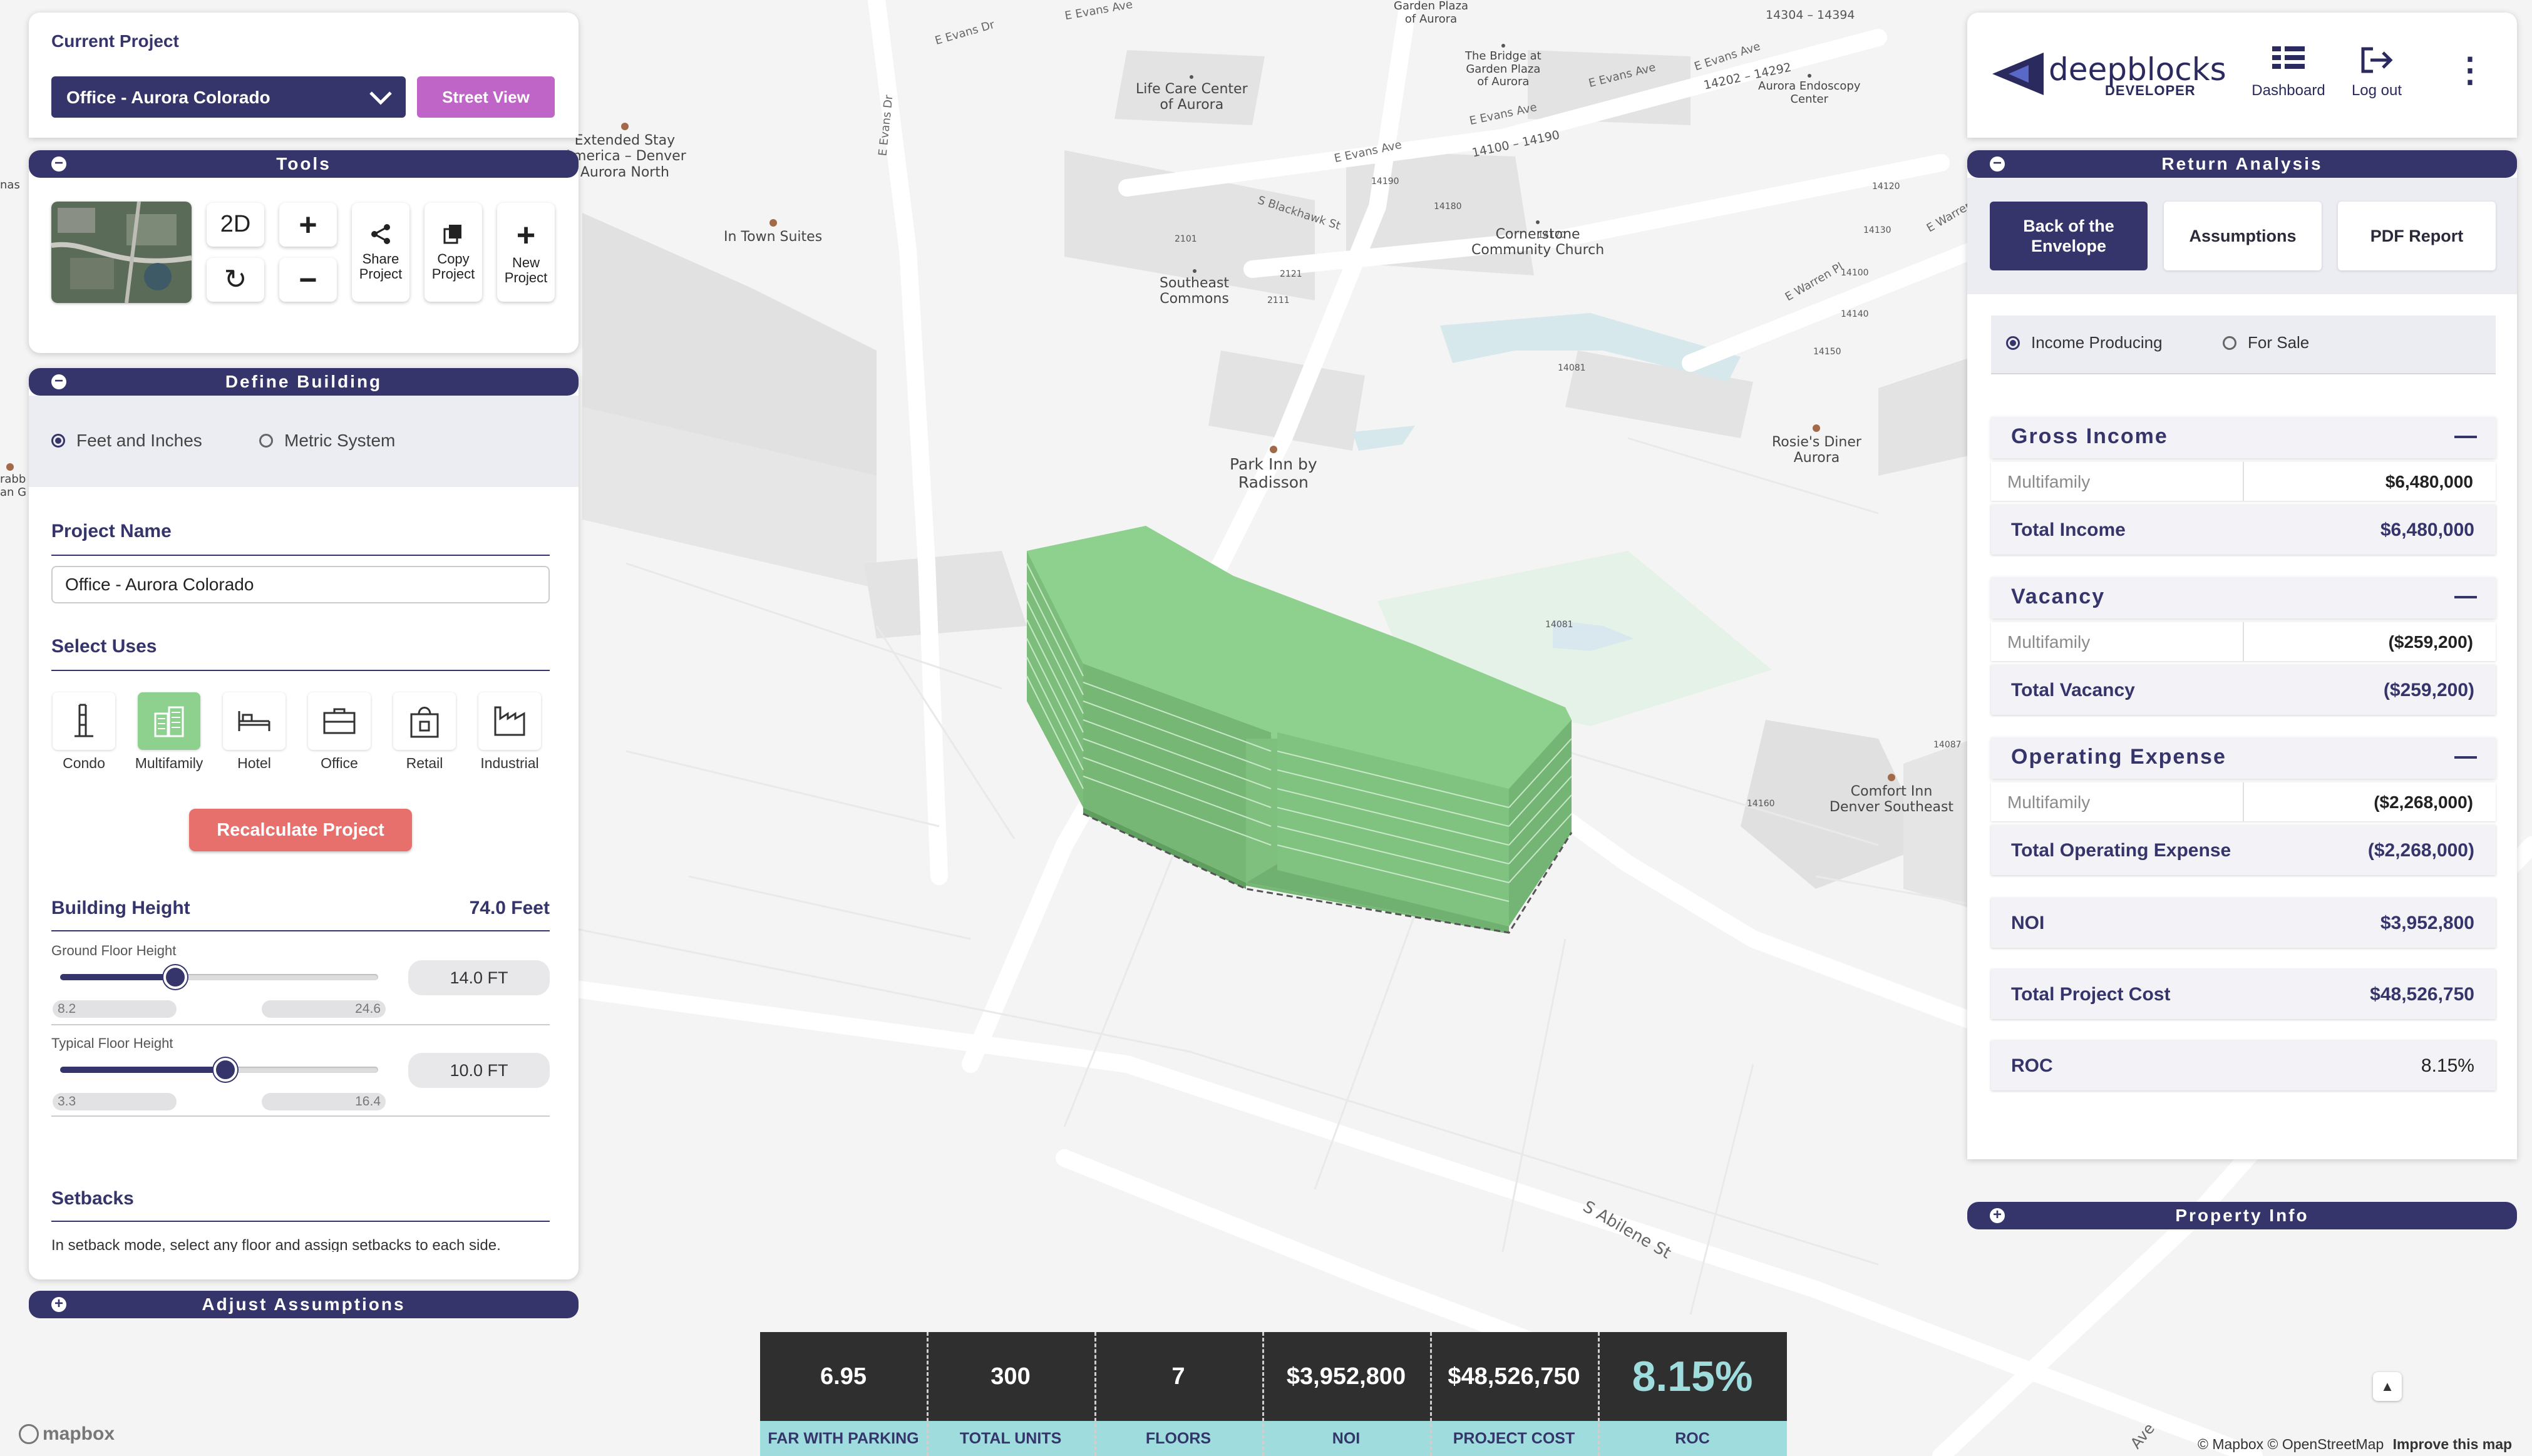  What do you see at coordinates (327, 441) in the screenshot?
I see `units-metric-radio: Metric System` at bounding box center [327, 441].